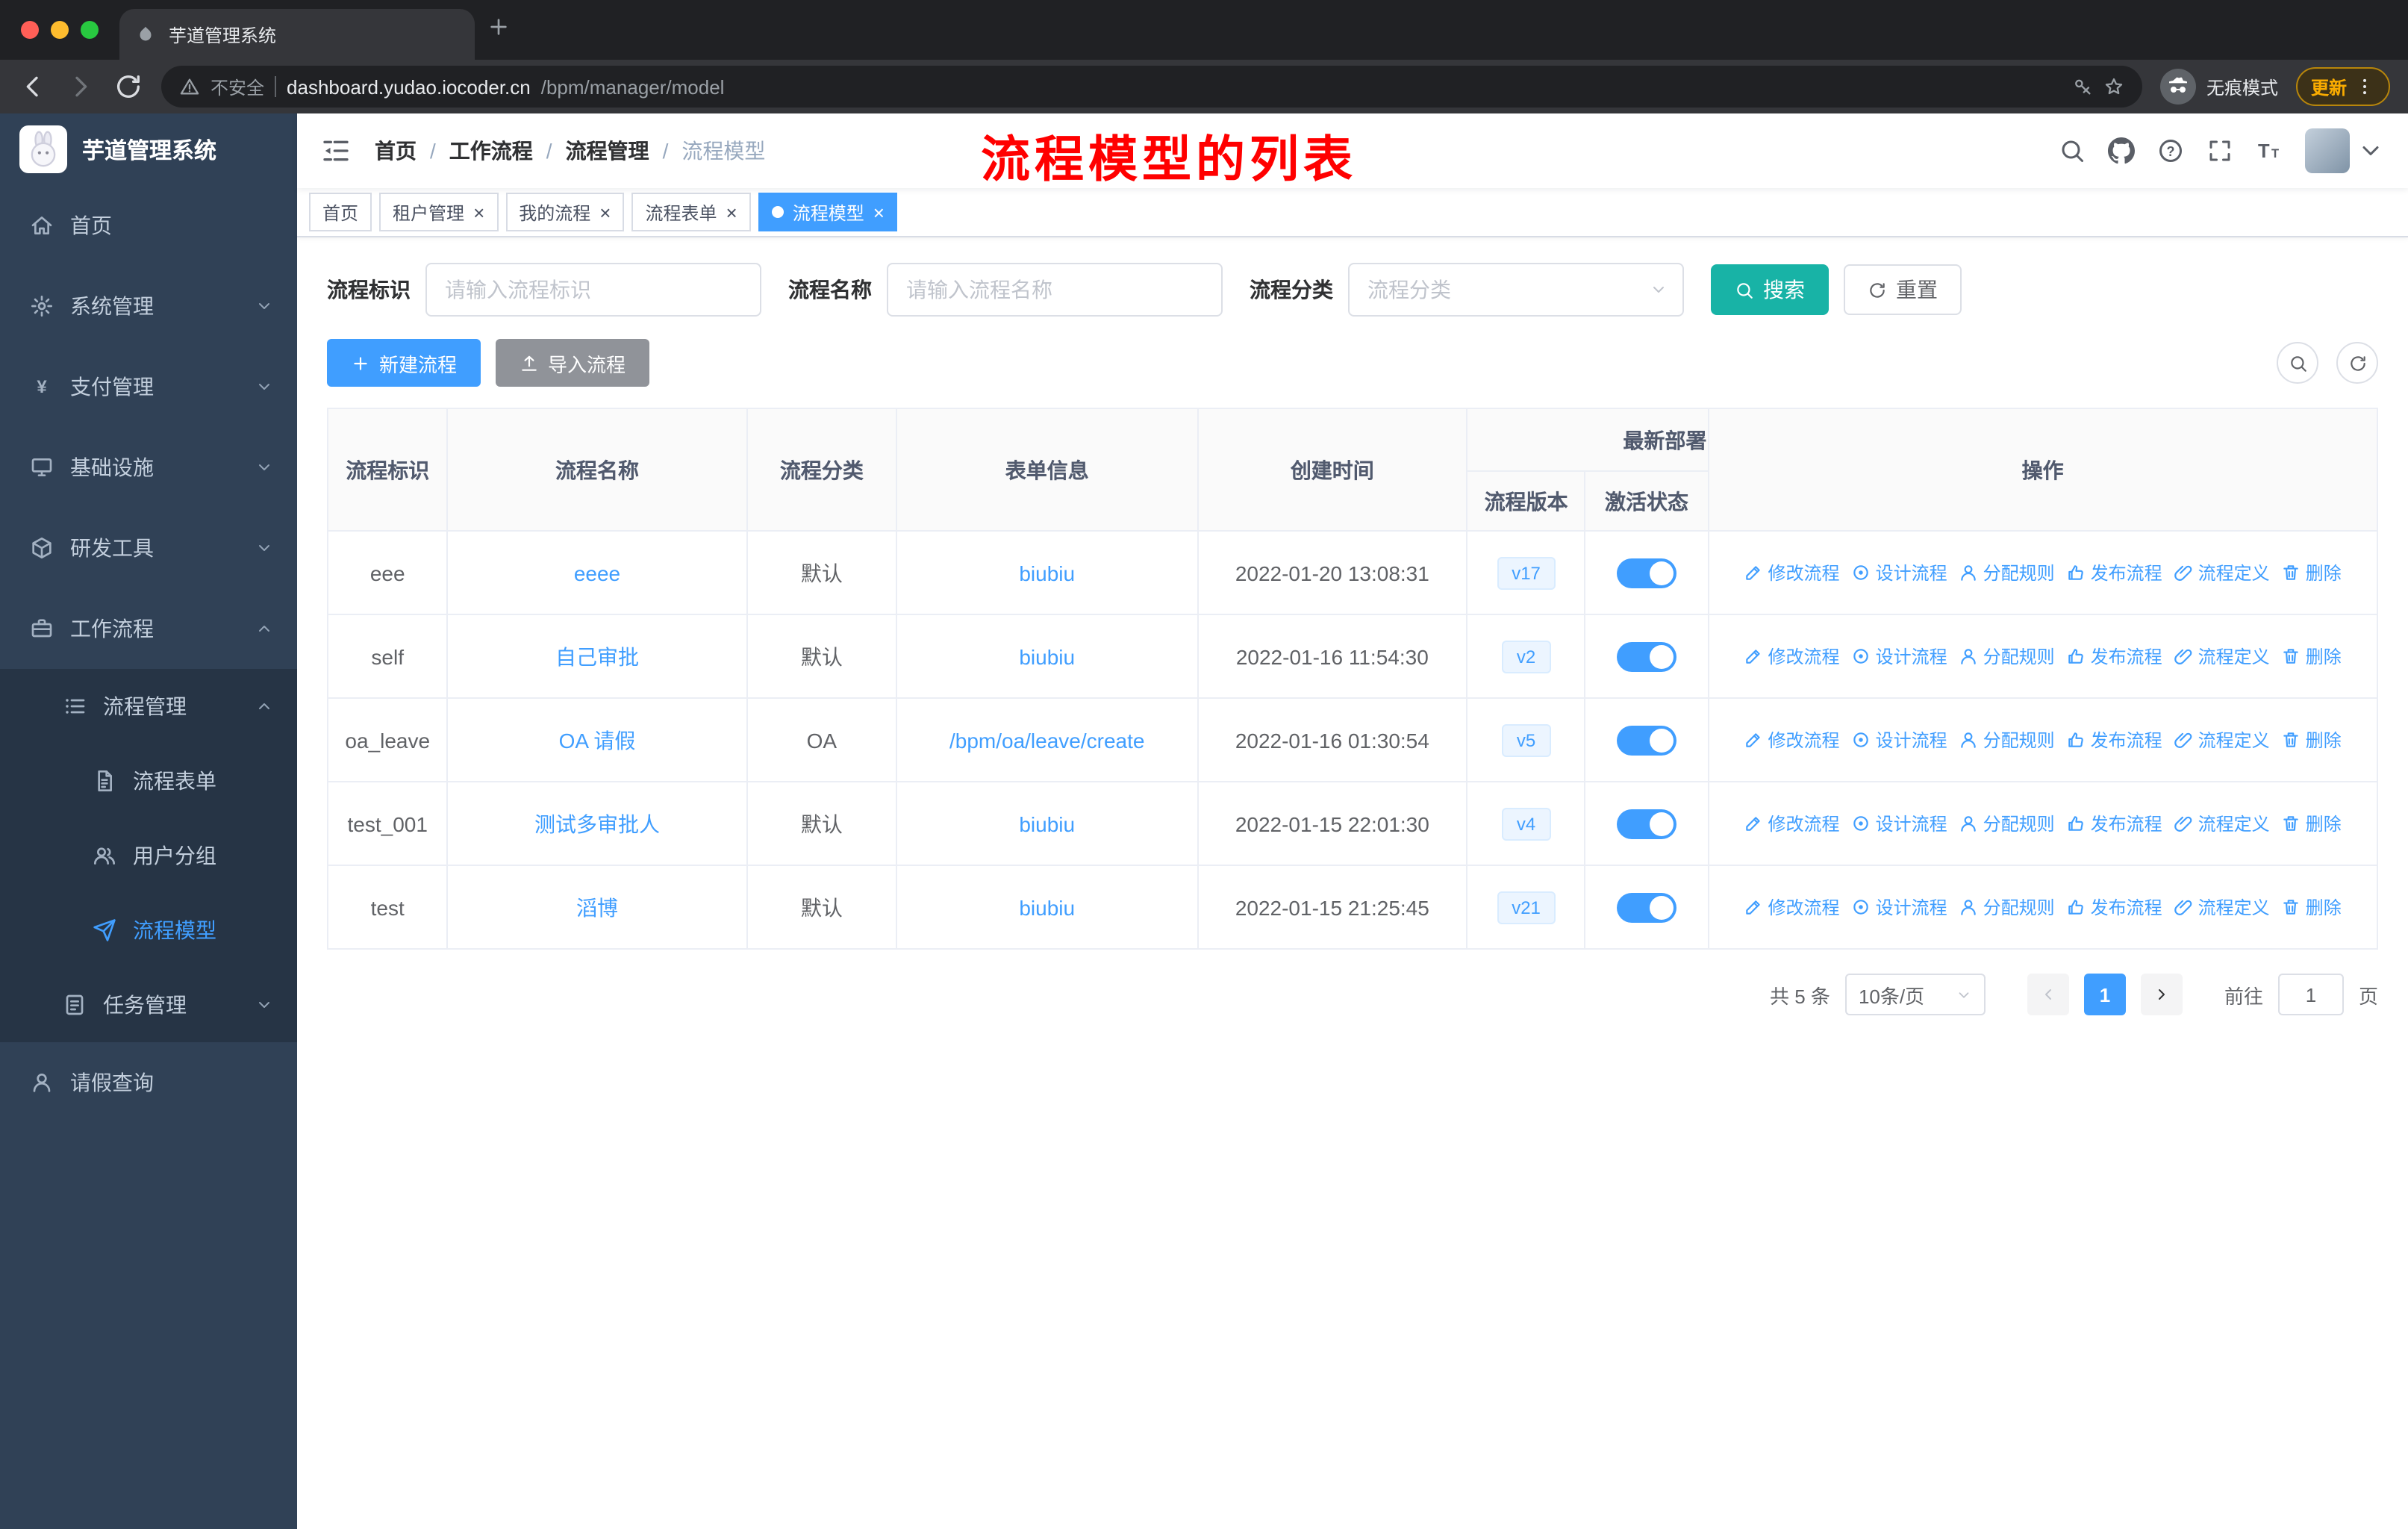  What do you see at coordinates (597, 907) in the screenshot?
I see `process-name-link: 滔博` at bounding box center [597, 907].